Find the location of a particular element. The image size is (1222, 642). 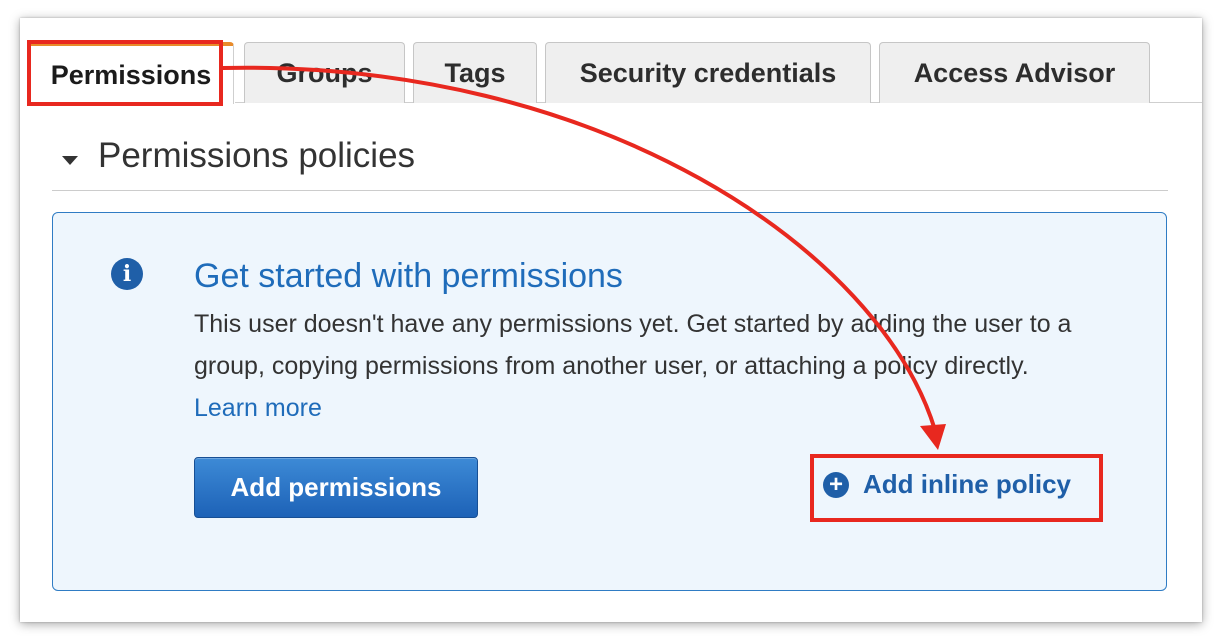

caret-down-icon is located at coordinates (70, 160).